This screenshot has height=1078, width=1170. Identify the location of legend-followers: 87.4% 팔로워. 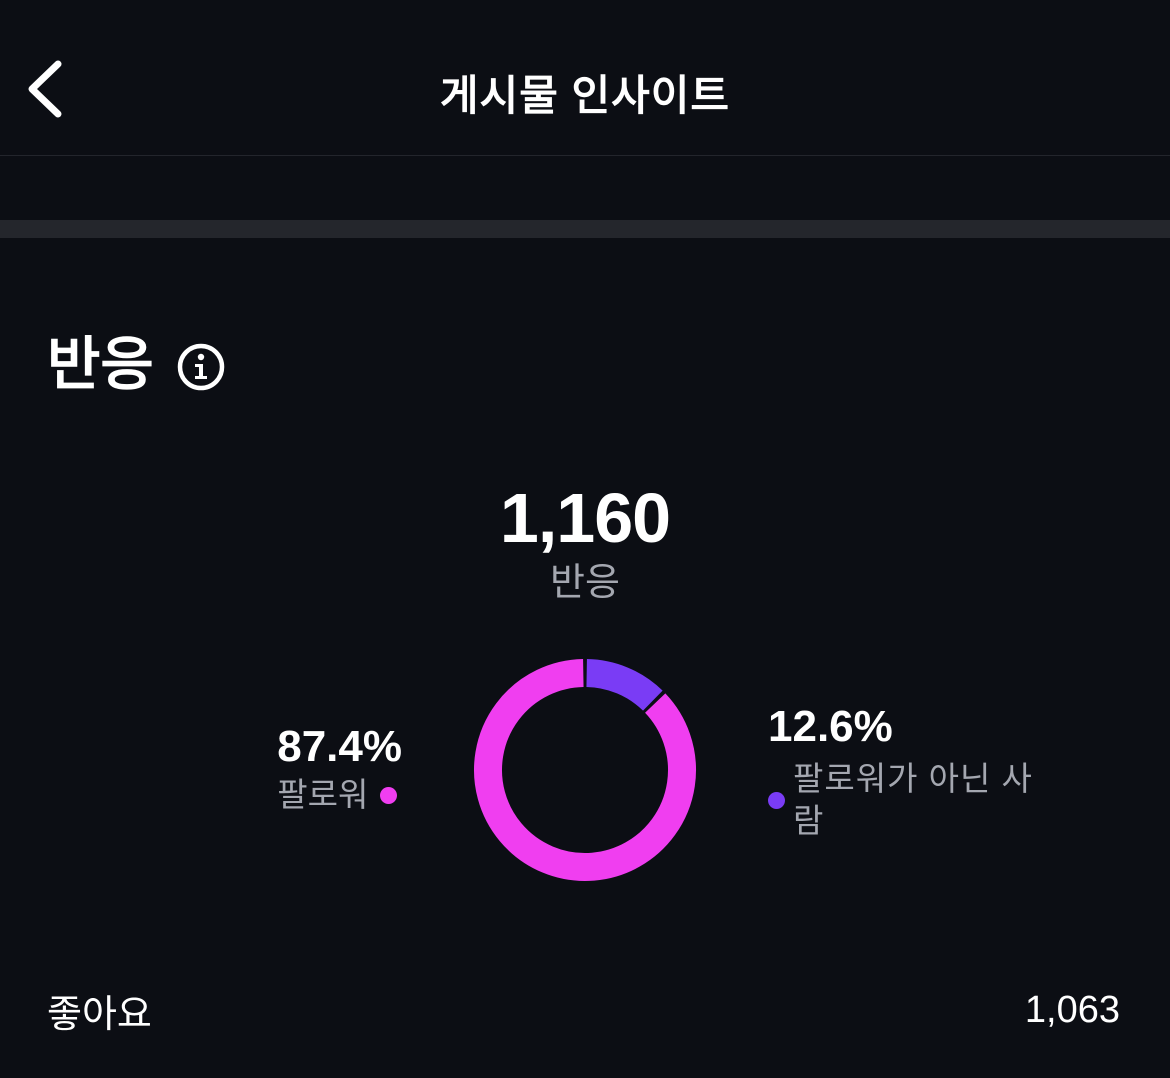
(339, 768).